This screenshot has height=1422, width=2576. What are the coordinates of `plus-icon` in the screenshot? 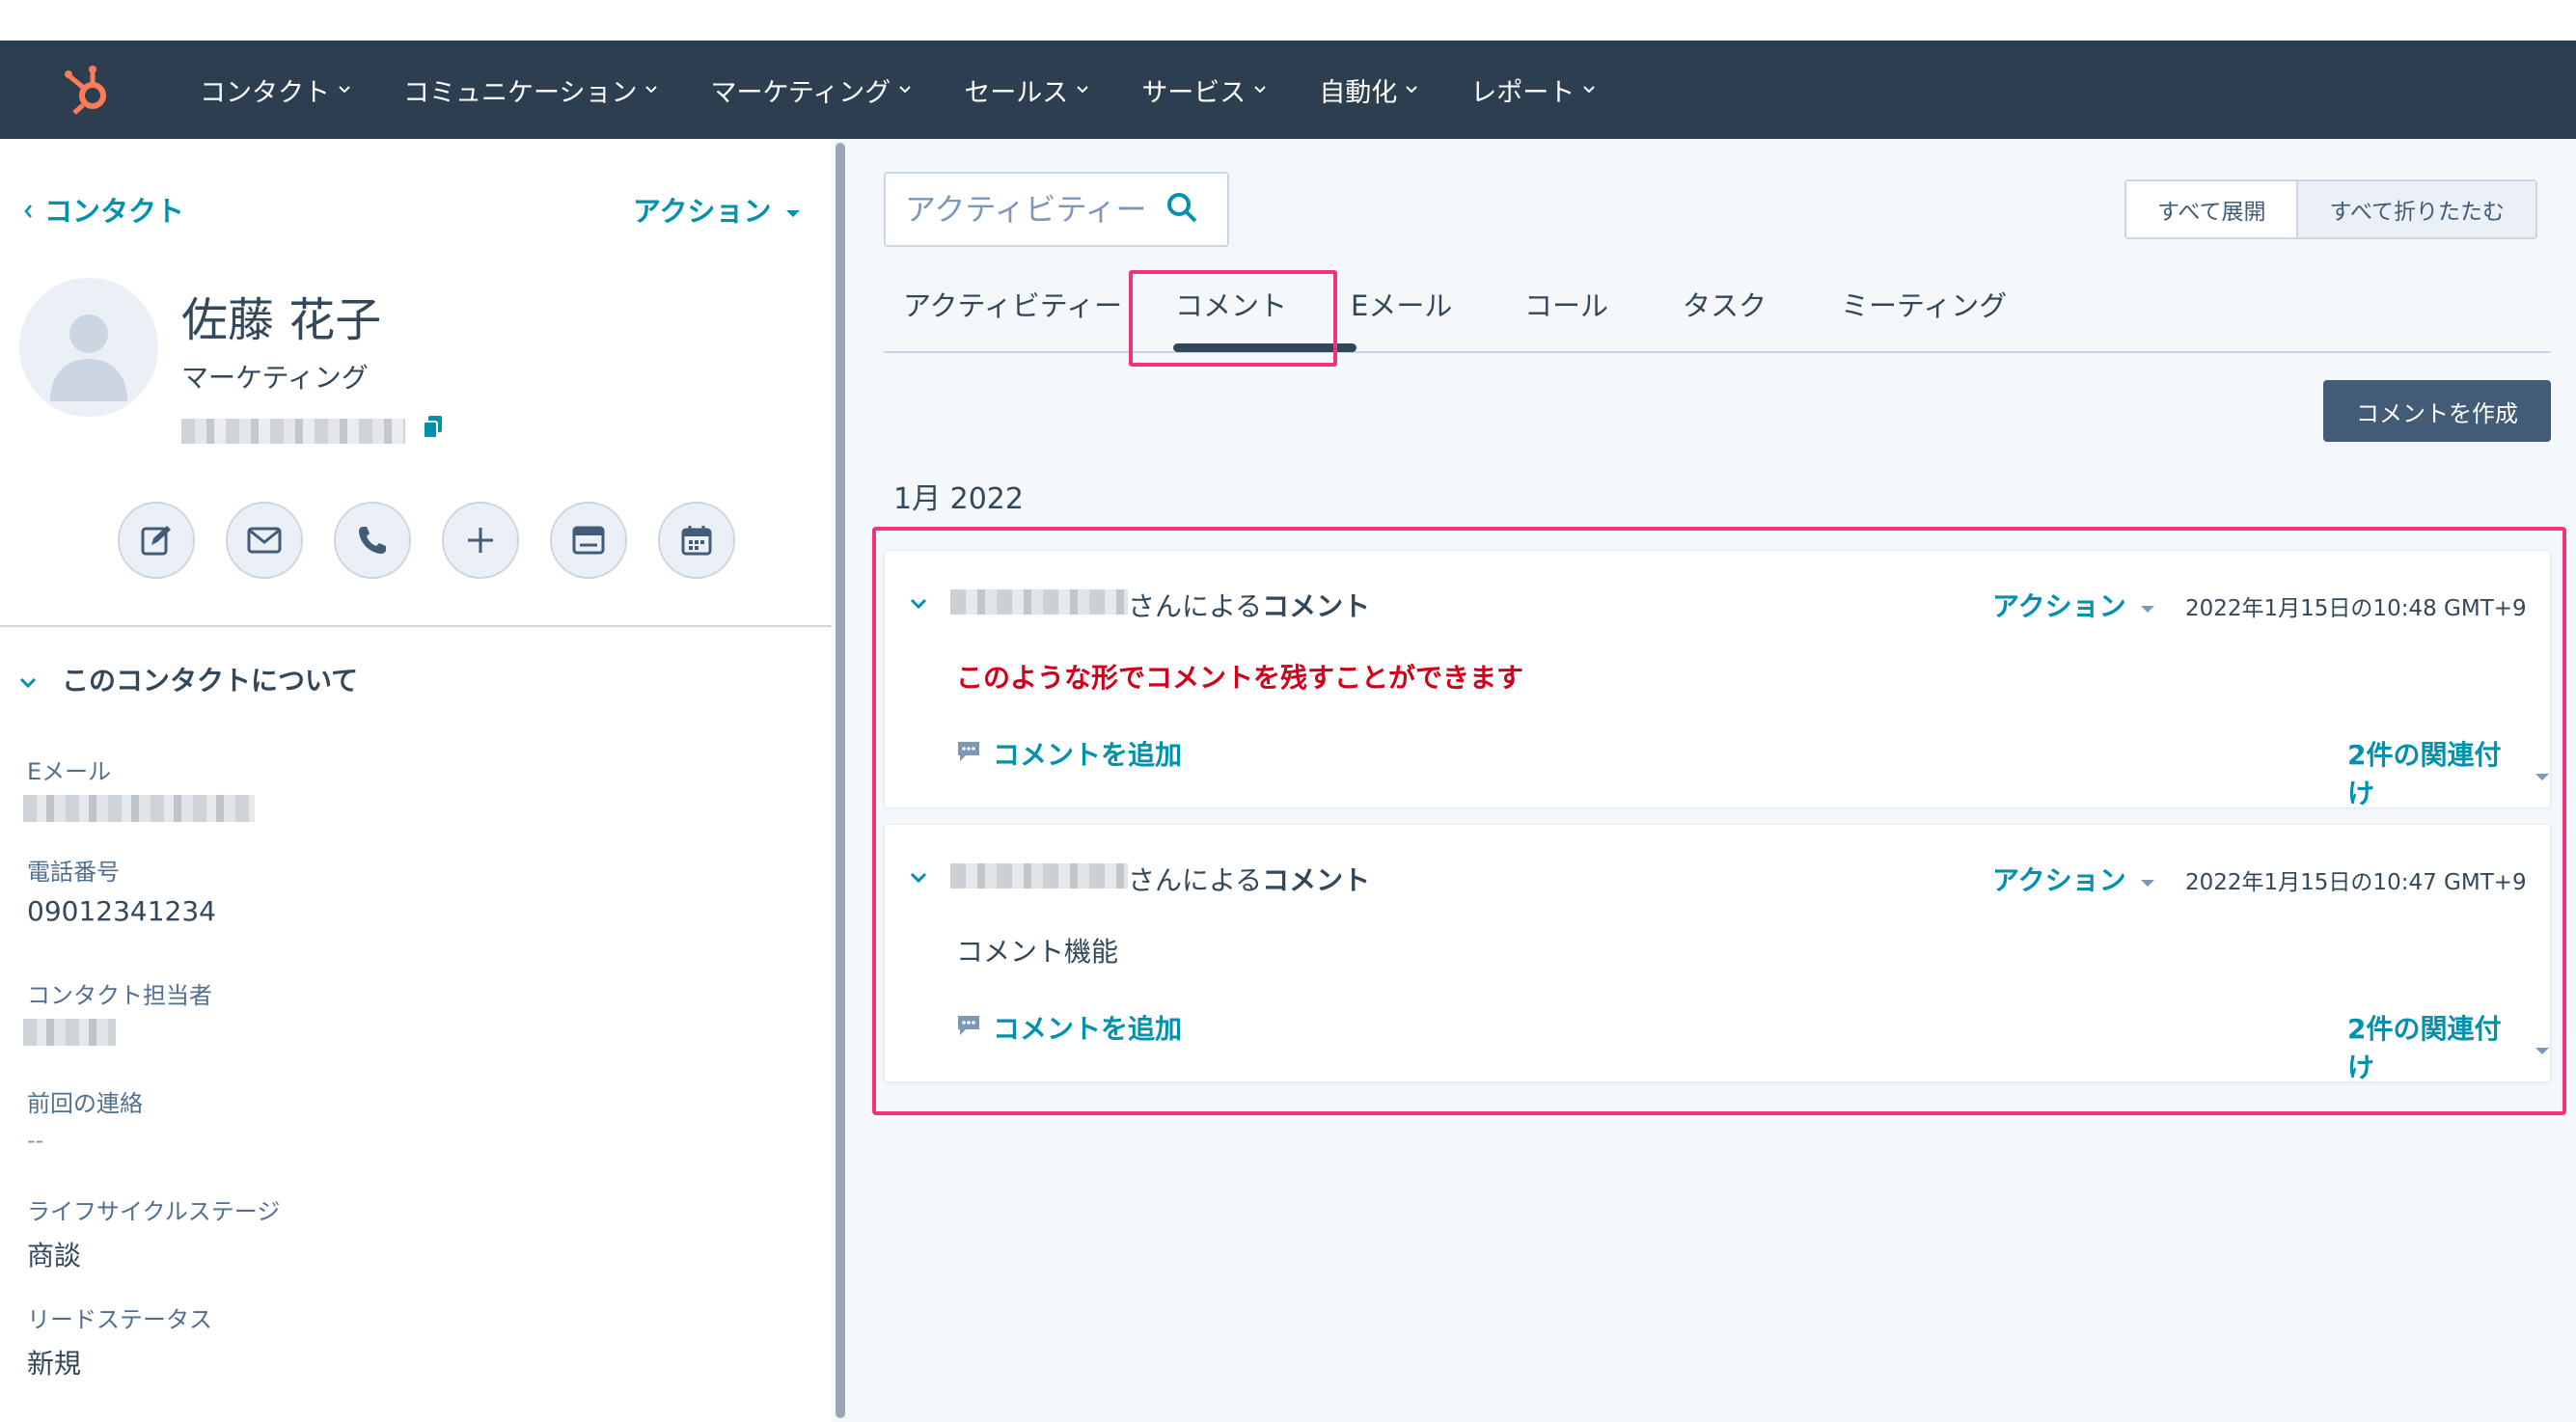 It's located at (481, 540).